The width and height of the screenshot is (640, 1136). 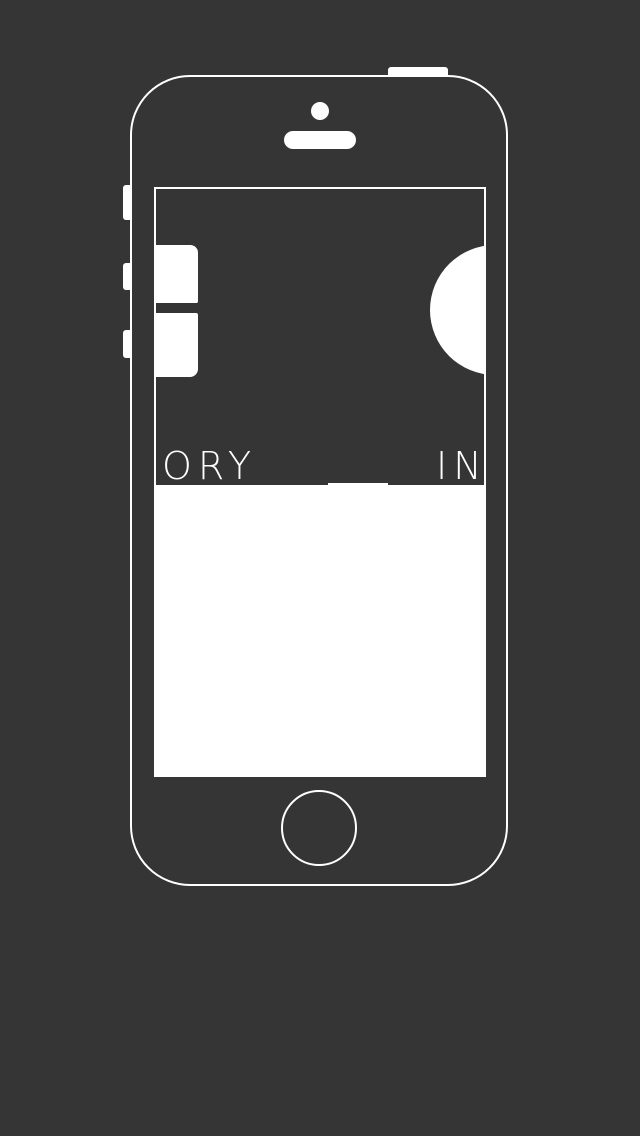 What do you see at coordinates (319, 828) in the screenshot?
I see `home-button` at bounding box center [319, 828].